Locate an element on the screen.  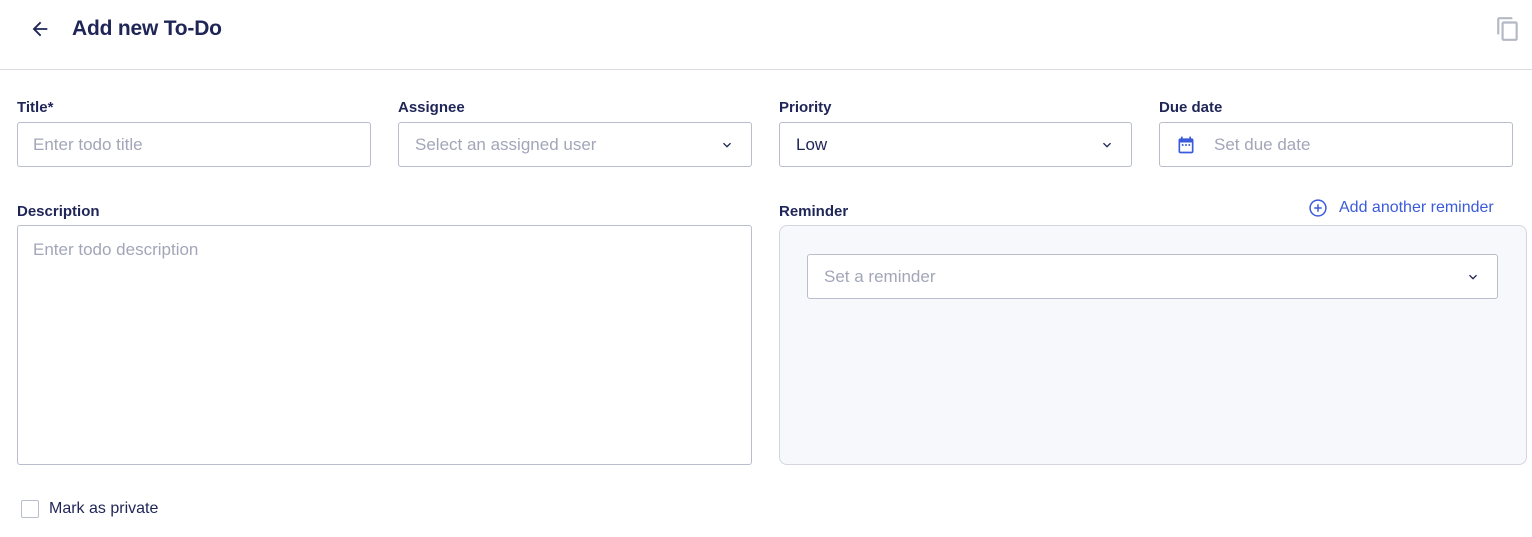
assignee-label: Assignee is located at coordinates (431, 107).